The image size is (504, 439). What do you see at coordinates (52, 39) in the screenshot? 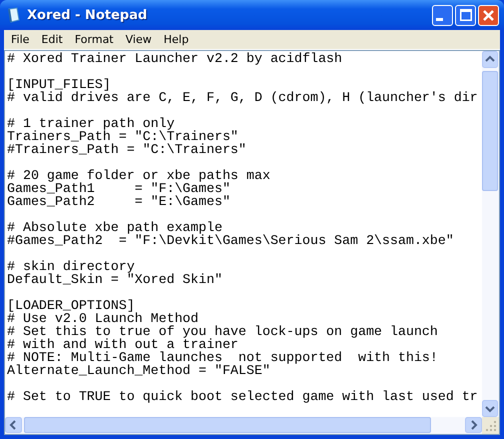
I see `menu-item: Edit` at bounding box center [52, 39].